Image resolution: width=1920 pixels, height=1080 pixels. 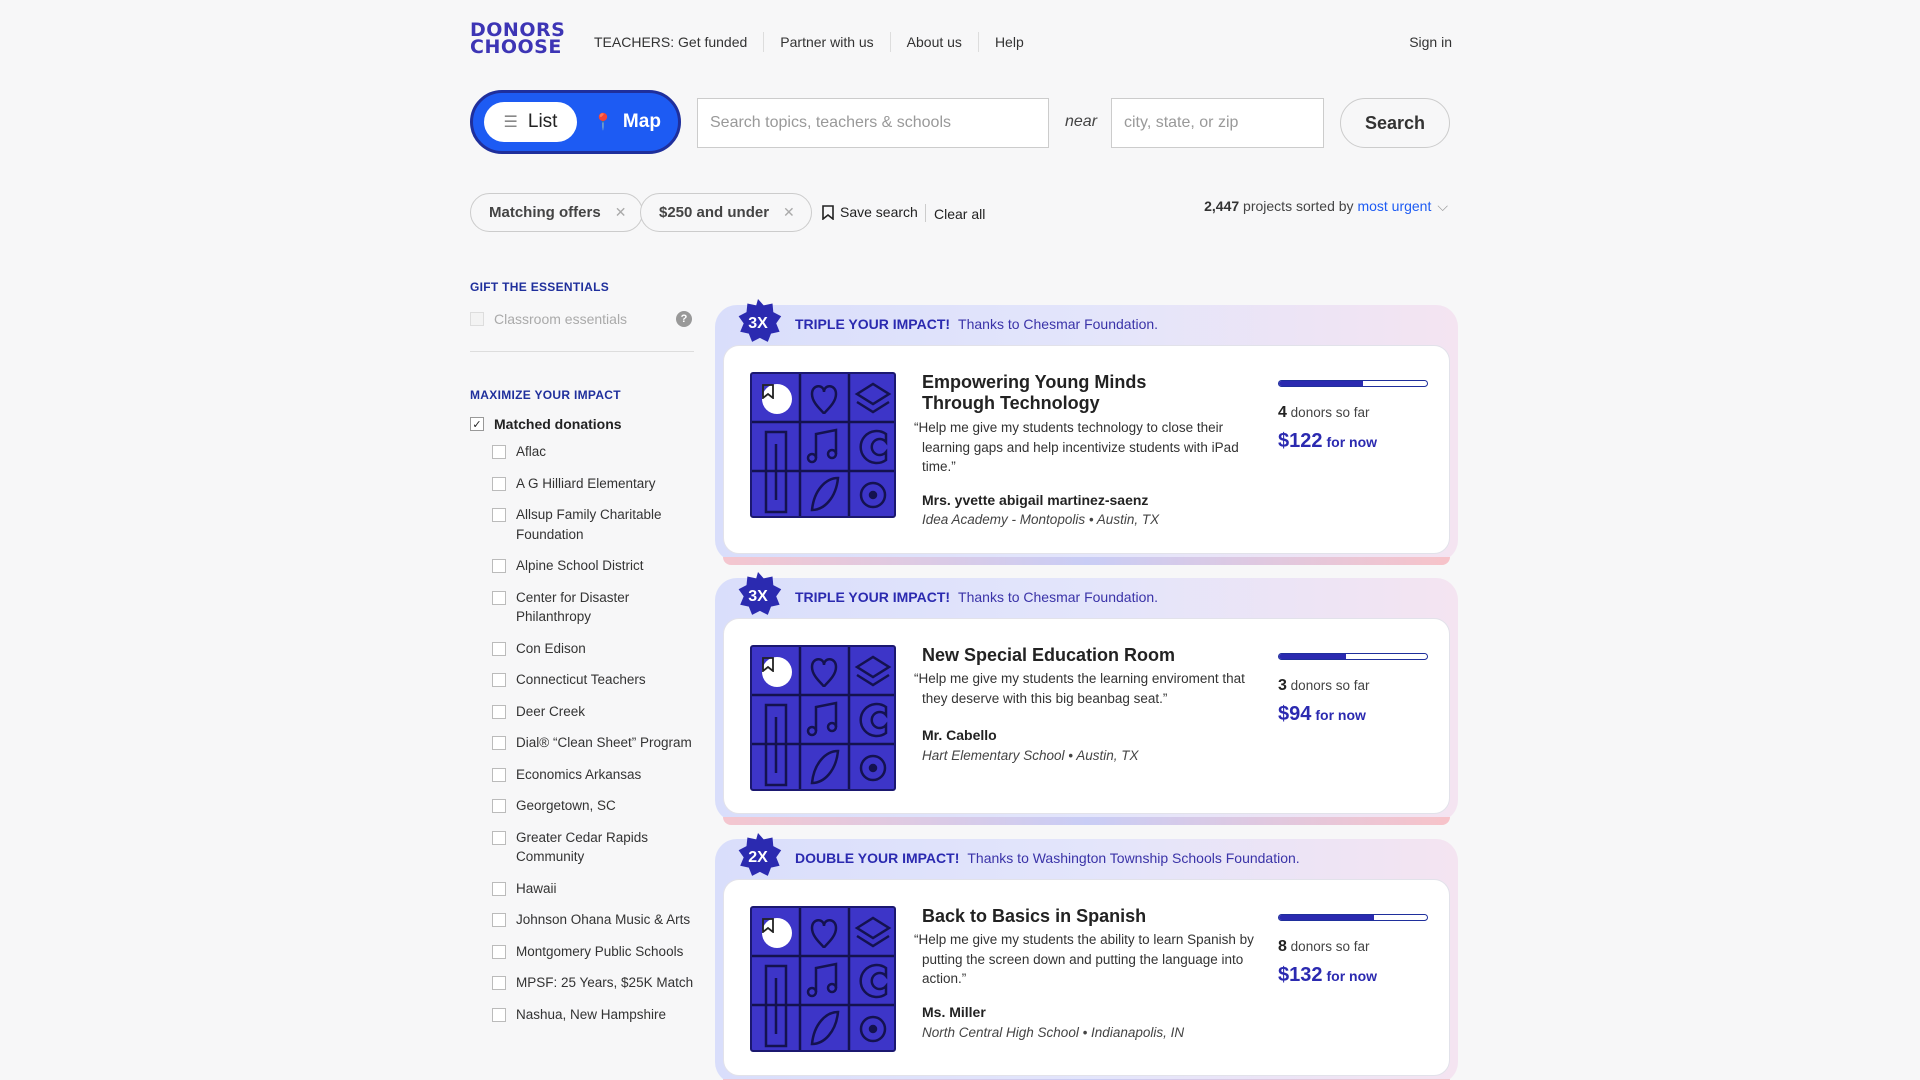 I want to click on donor-count: 4 donors so far, so click(x=1324, y=412).